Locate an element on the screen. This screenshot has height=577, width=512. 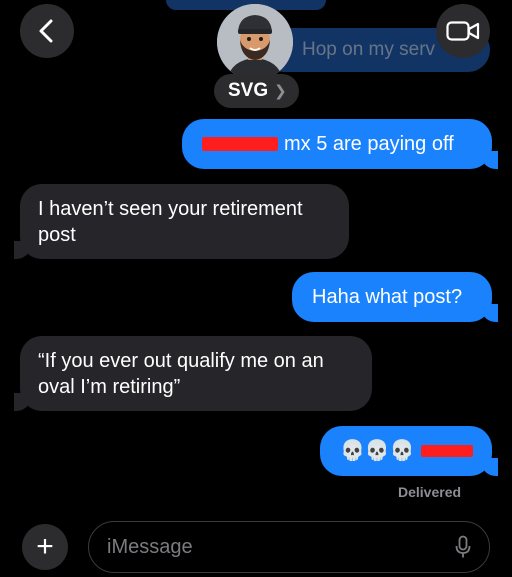
video-camera-icon is located at coordinates (463, 31).